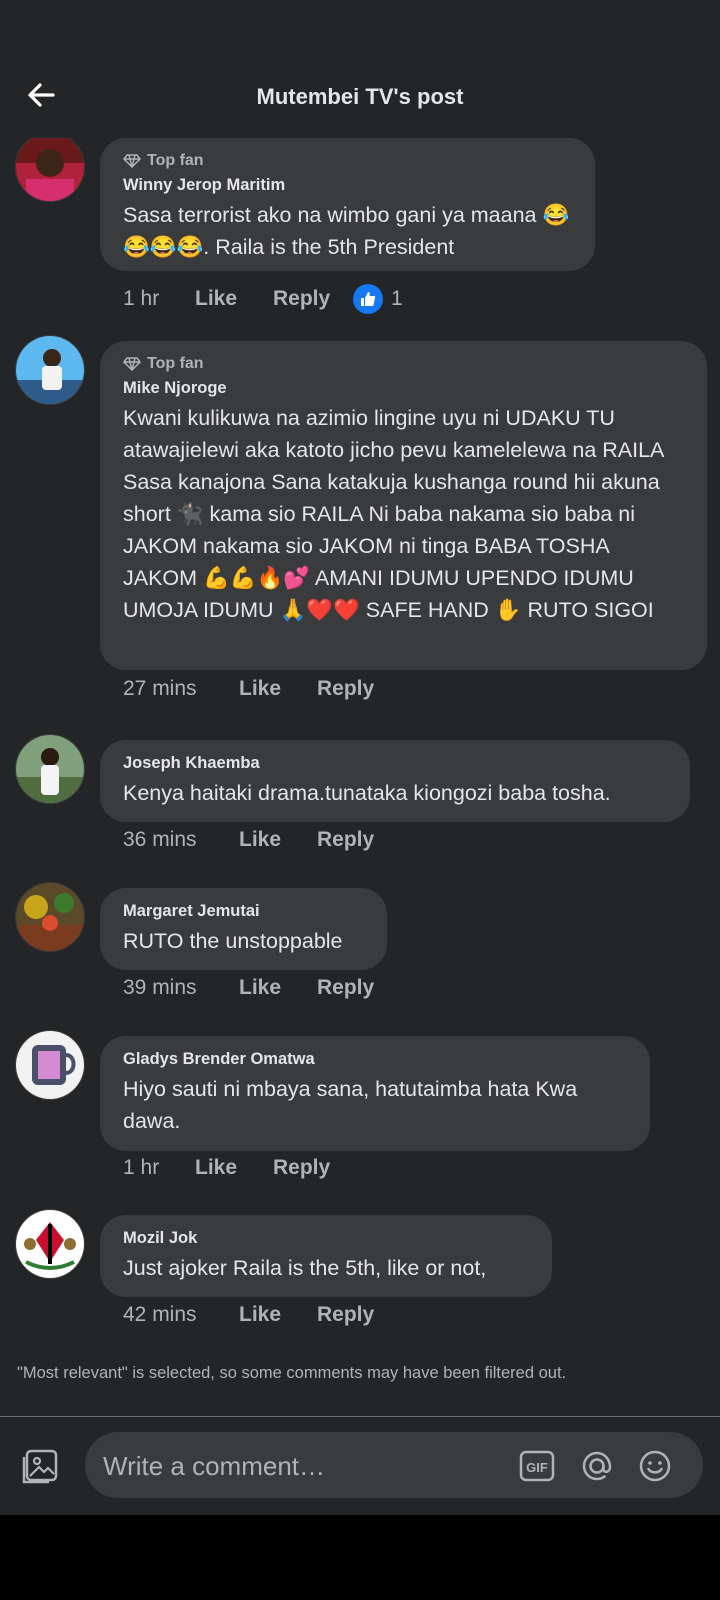 The image size is (720, 1600). I want to click on commenter-name: Winny Jerop Maritim, so click(347, 185).